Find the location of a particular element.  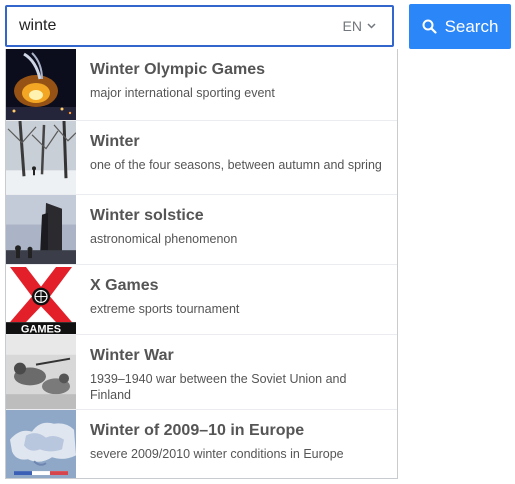

search-input is located at coordinates (174, 26).